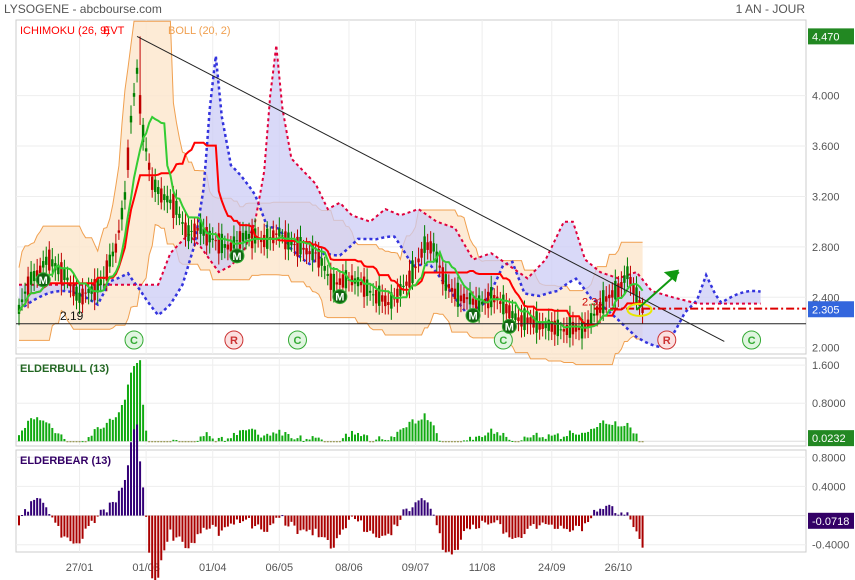 This screenshot has width=855, height=580. I want to click on signal-marker-letter: R, so click(667, 341).